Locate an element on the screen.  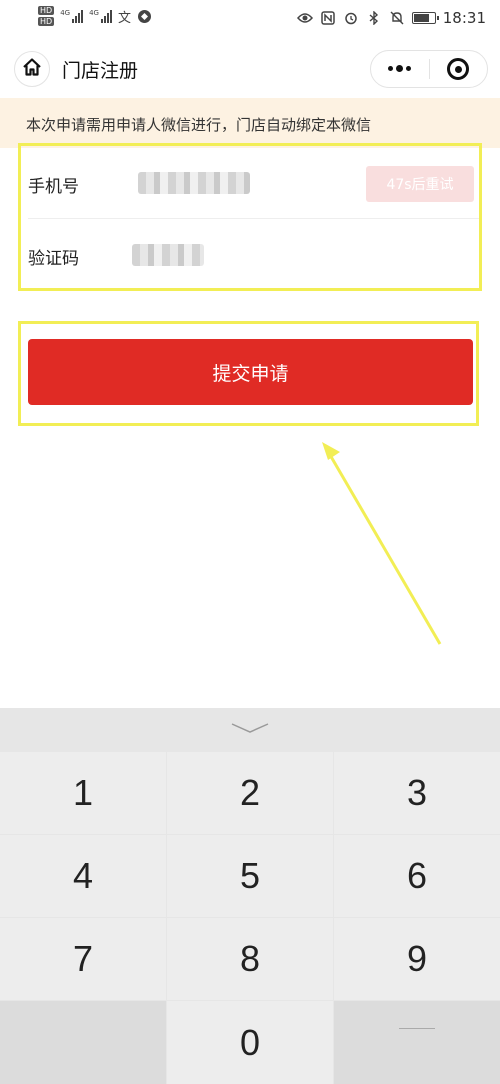
notice-banner: 本次申请需用申请人微信进行，门店自动绑定本微信 is located at coordinates (250, 123).